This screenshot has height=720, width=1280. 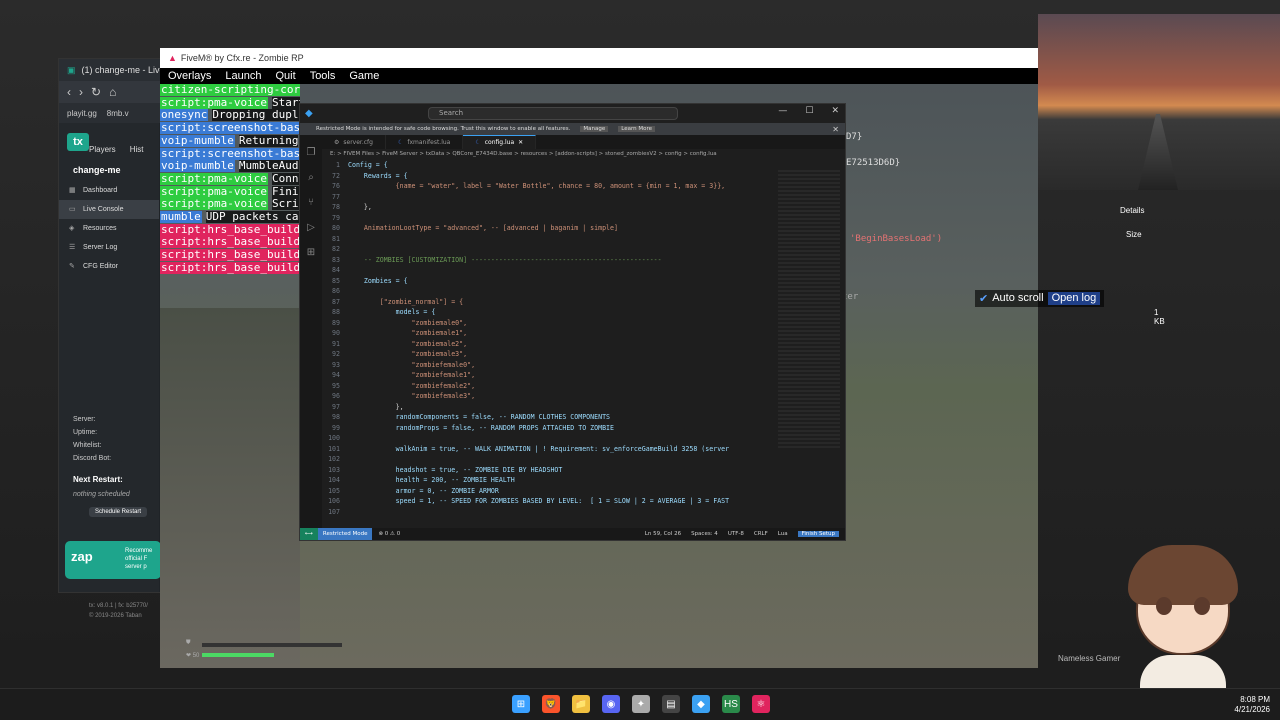 What do you see at coordinates (671, 704) in the screenshot?
I see `terminal-icon: ▤` at bounding box center [671, 704].